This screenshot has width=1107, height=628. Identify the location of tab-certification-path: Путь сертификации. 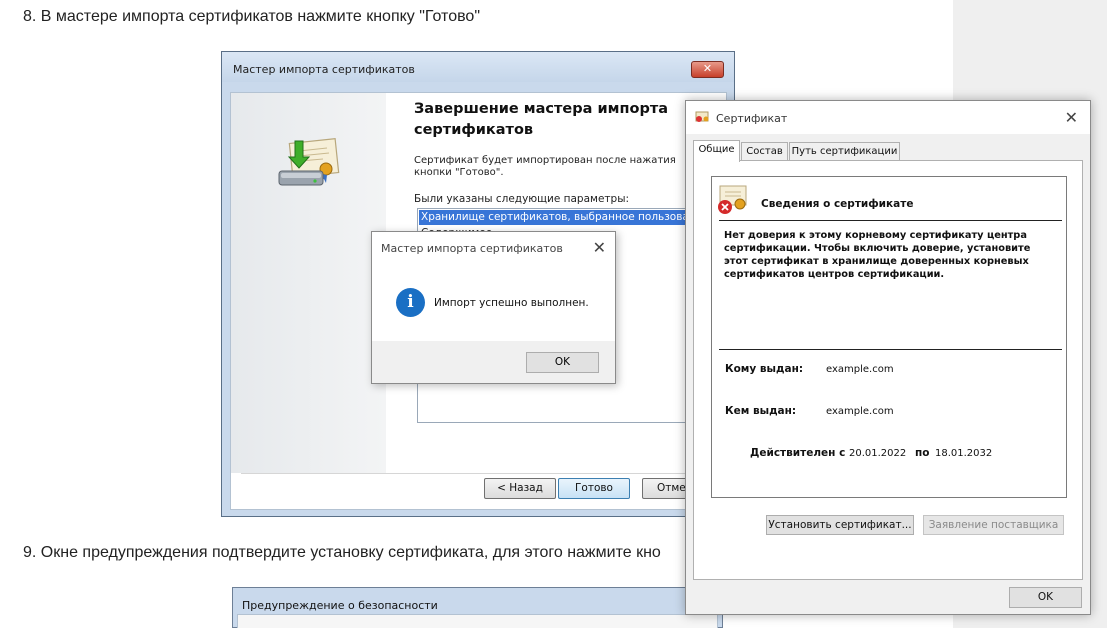
(844, 151).